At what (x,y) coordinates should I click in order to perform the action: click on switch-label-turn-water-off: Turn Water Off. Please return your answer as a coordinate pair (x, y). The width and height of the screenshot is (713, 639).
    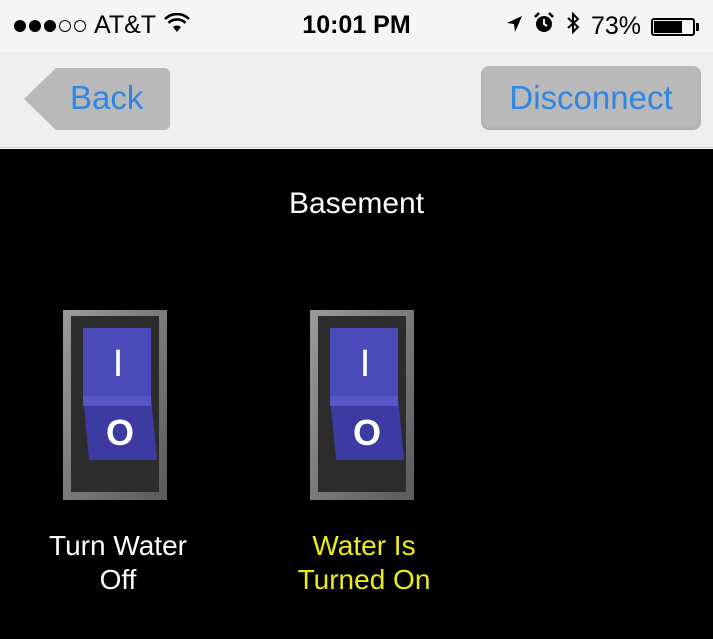
    Looking at the image, I should click on (118, 563).